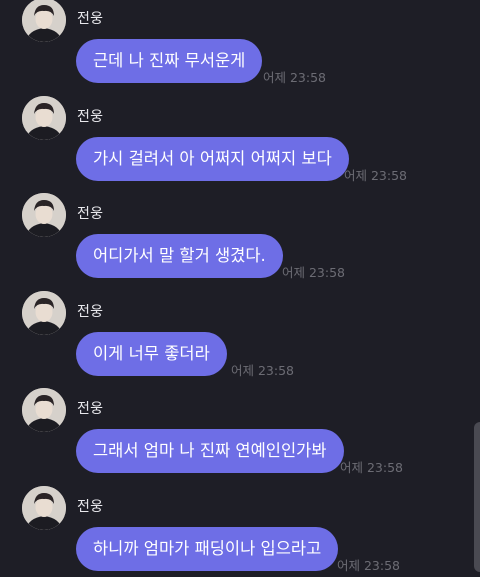  What do you see at coordinates (179, 256) in the screenshot?
I see `message-bubble: 어디가서 말 할거 생겼다.` at bounding box center [179, 256].